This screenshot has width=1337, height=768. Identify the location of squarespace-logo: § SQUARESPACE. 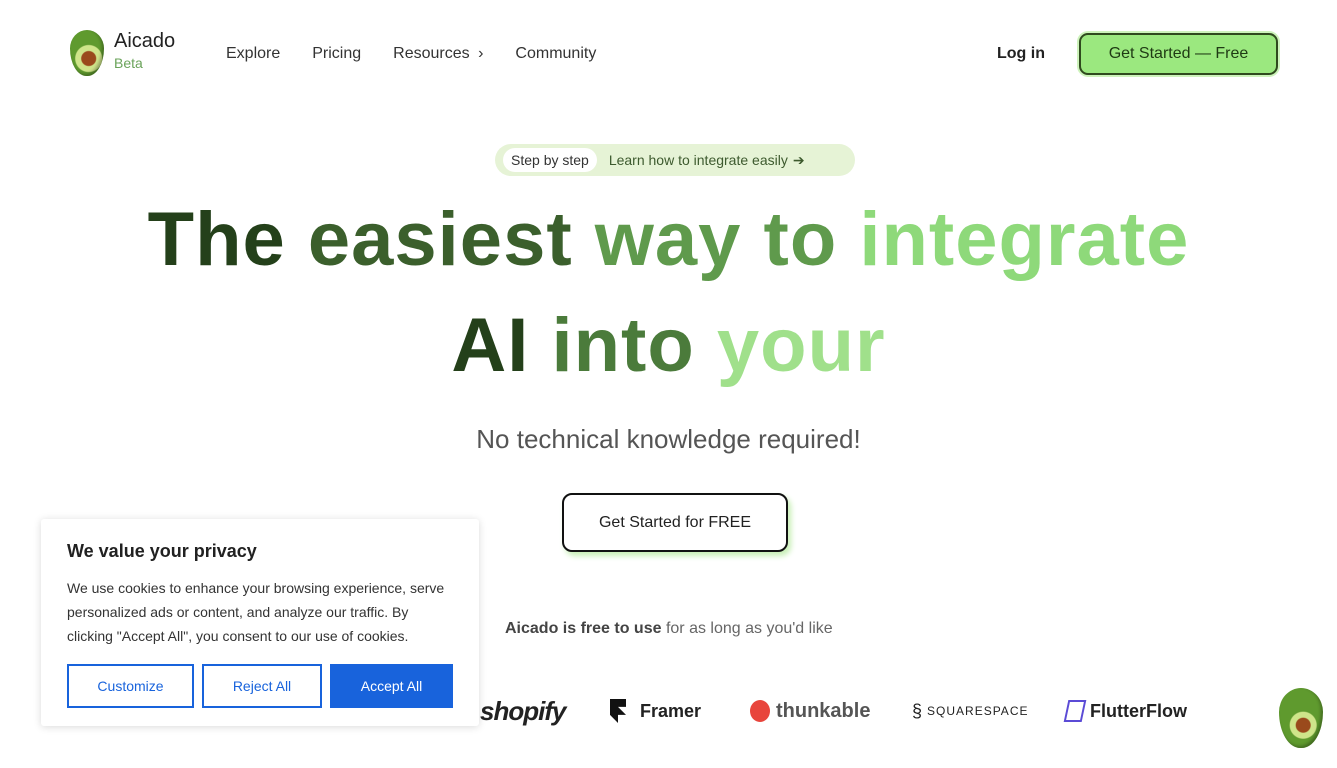
(989, 711).